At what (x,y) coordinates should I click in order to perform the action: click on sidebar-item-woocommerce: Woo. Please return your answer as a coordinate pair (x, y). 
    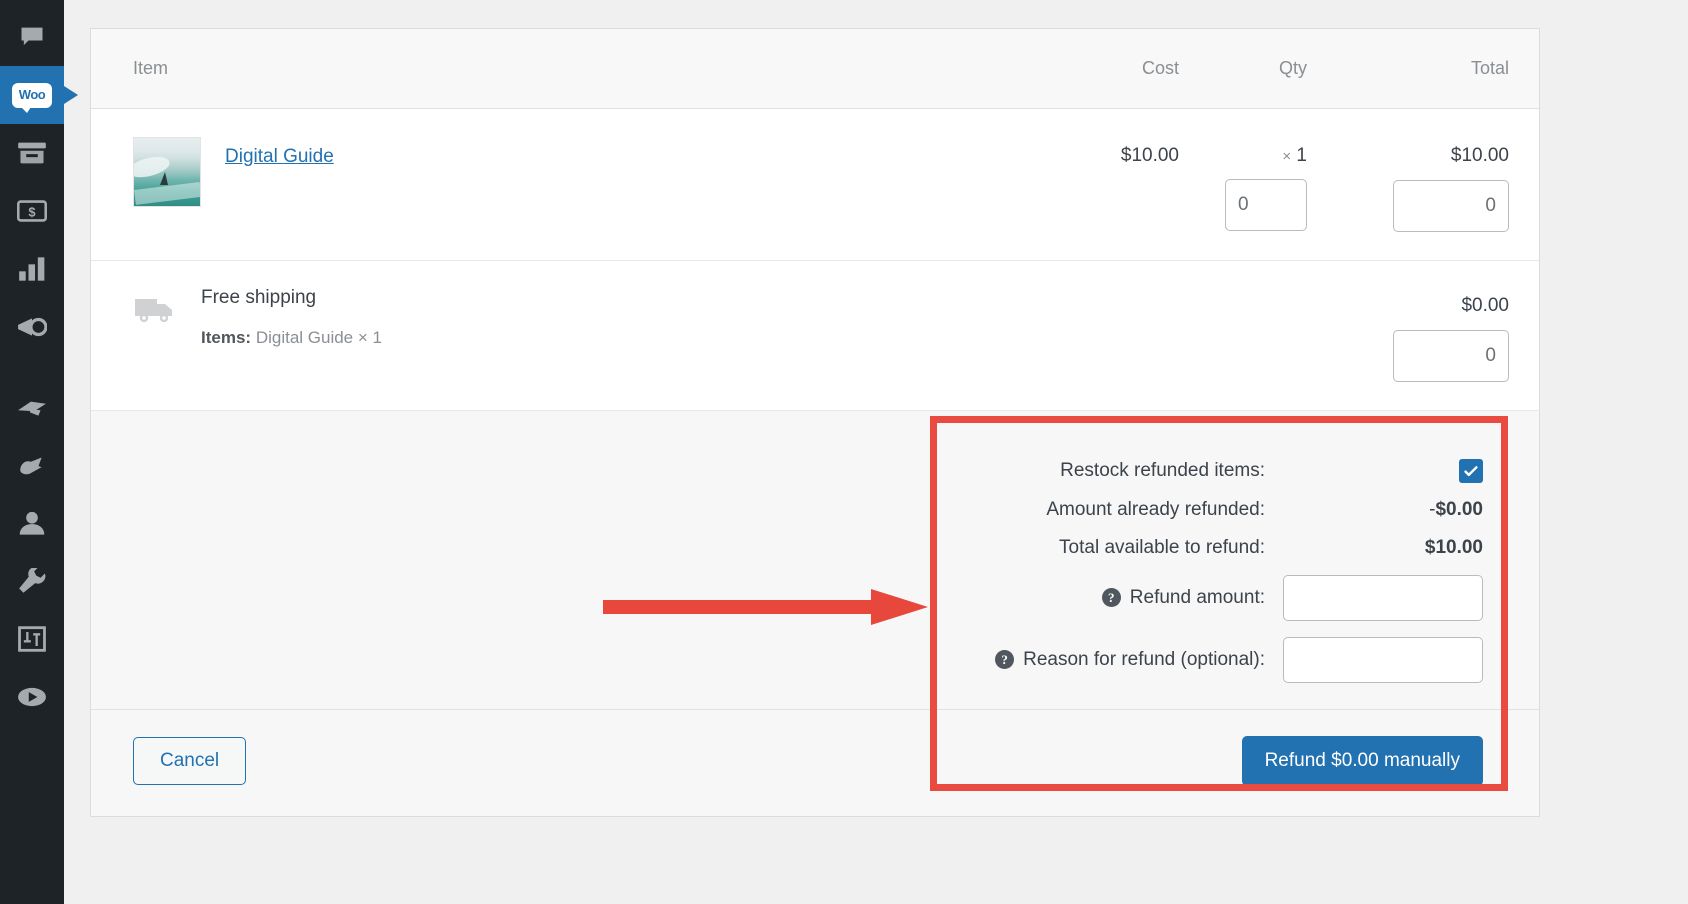
    Looking at the image, I should click on (32, 95).